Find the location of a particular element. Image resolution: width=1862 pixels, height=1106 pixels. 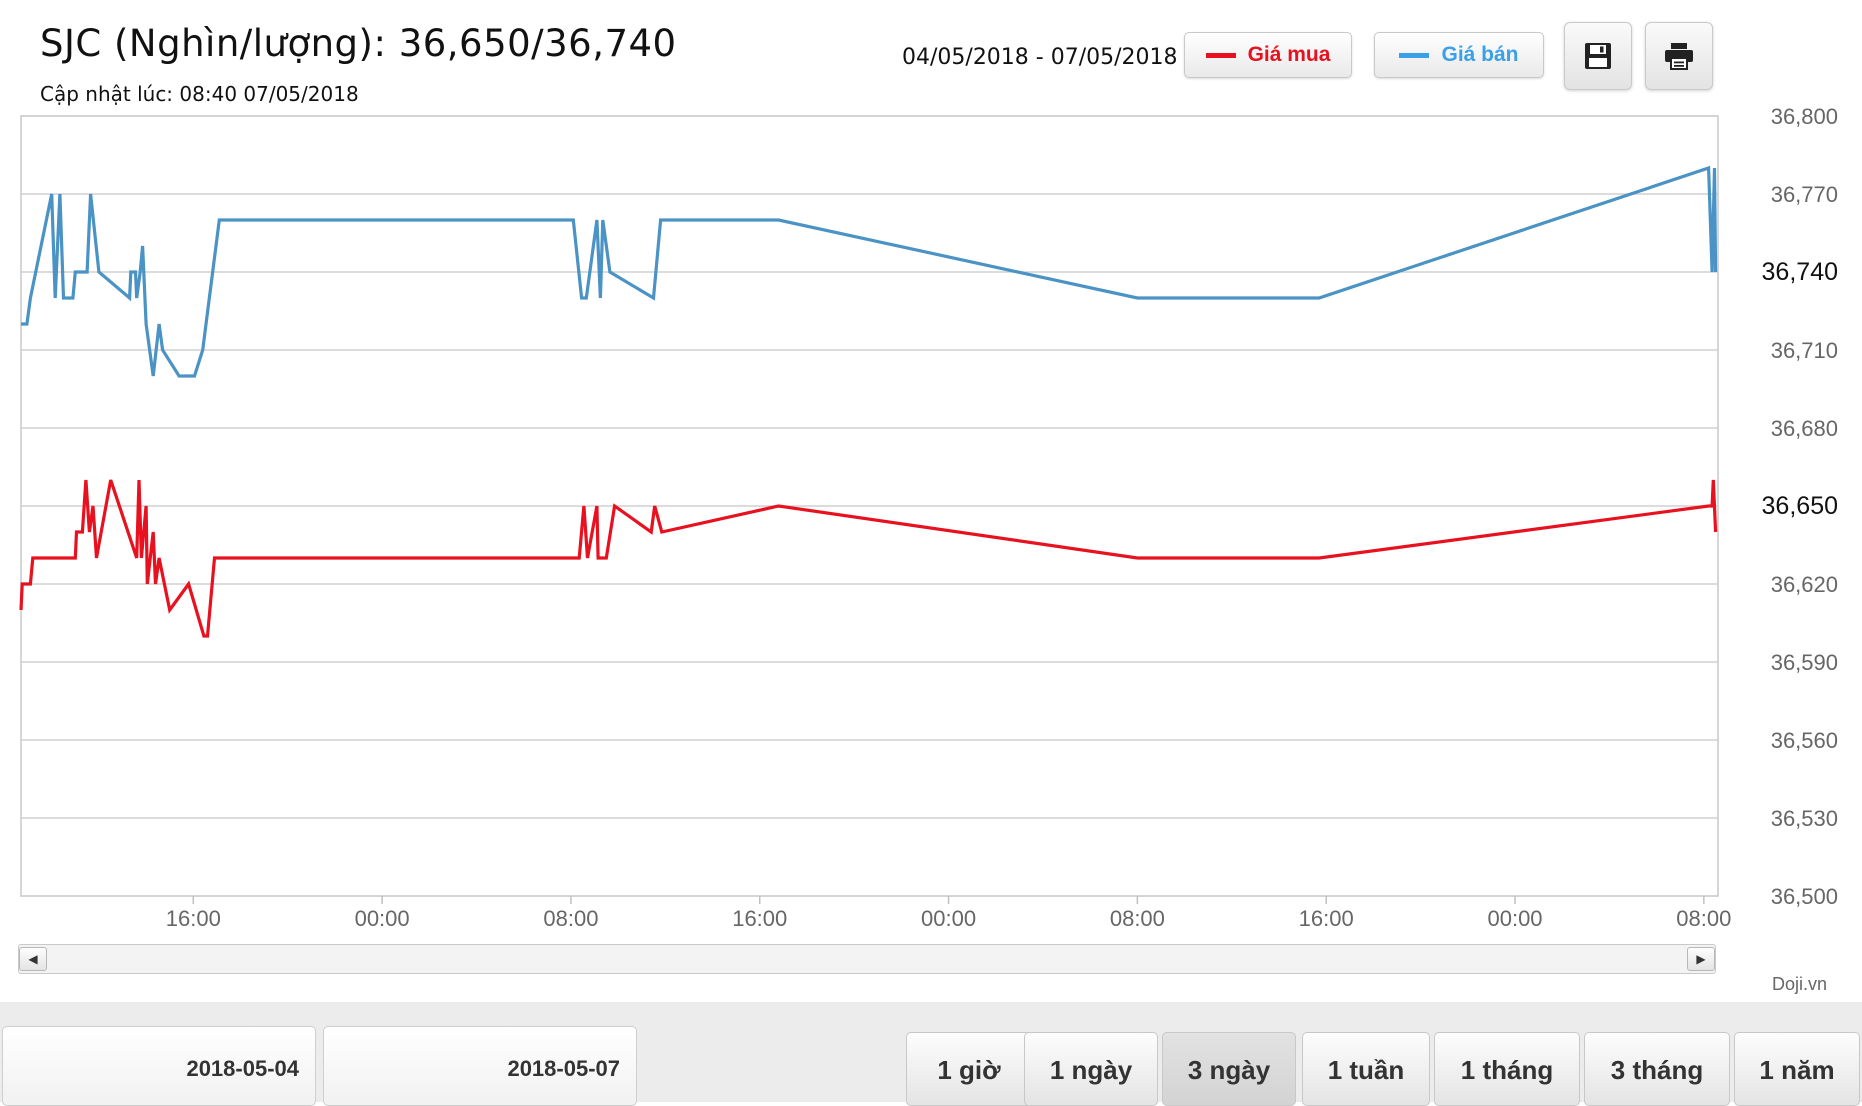

range-button: 3 ngày is located at coordinates (1229, 1069).